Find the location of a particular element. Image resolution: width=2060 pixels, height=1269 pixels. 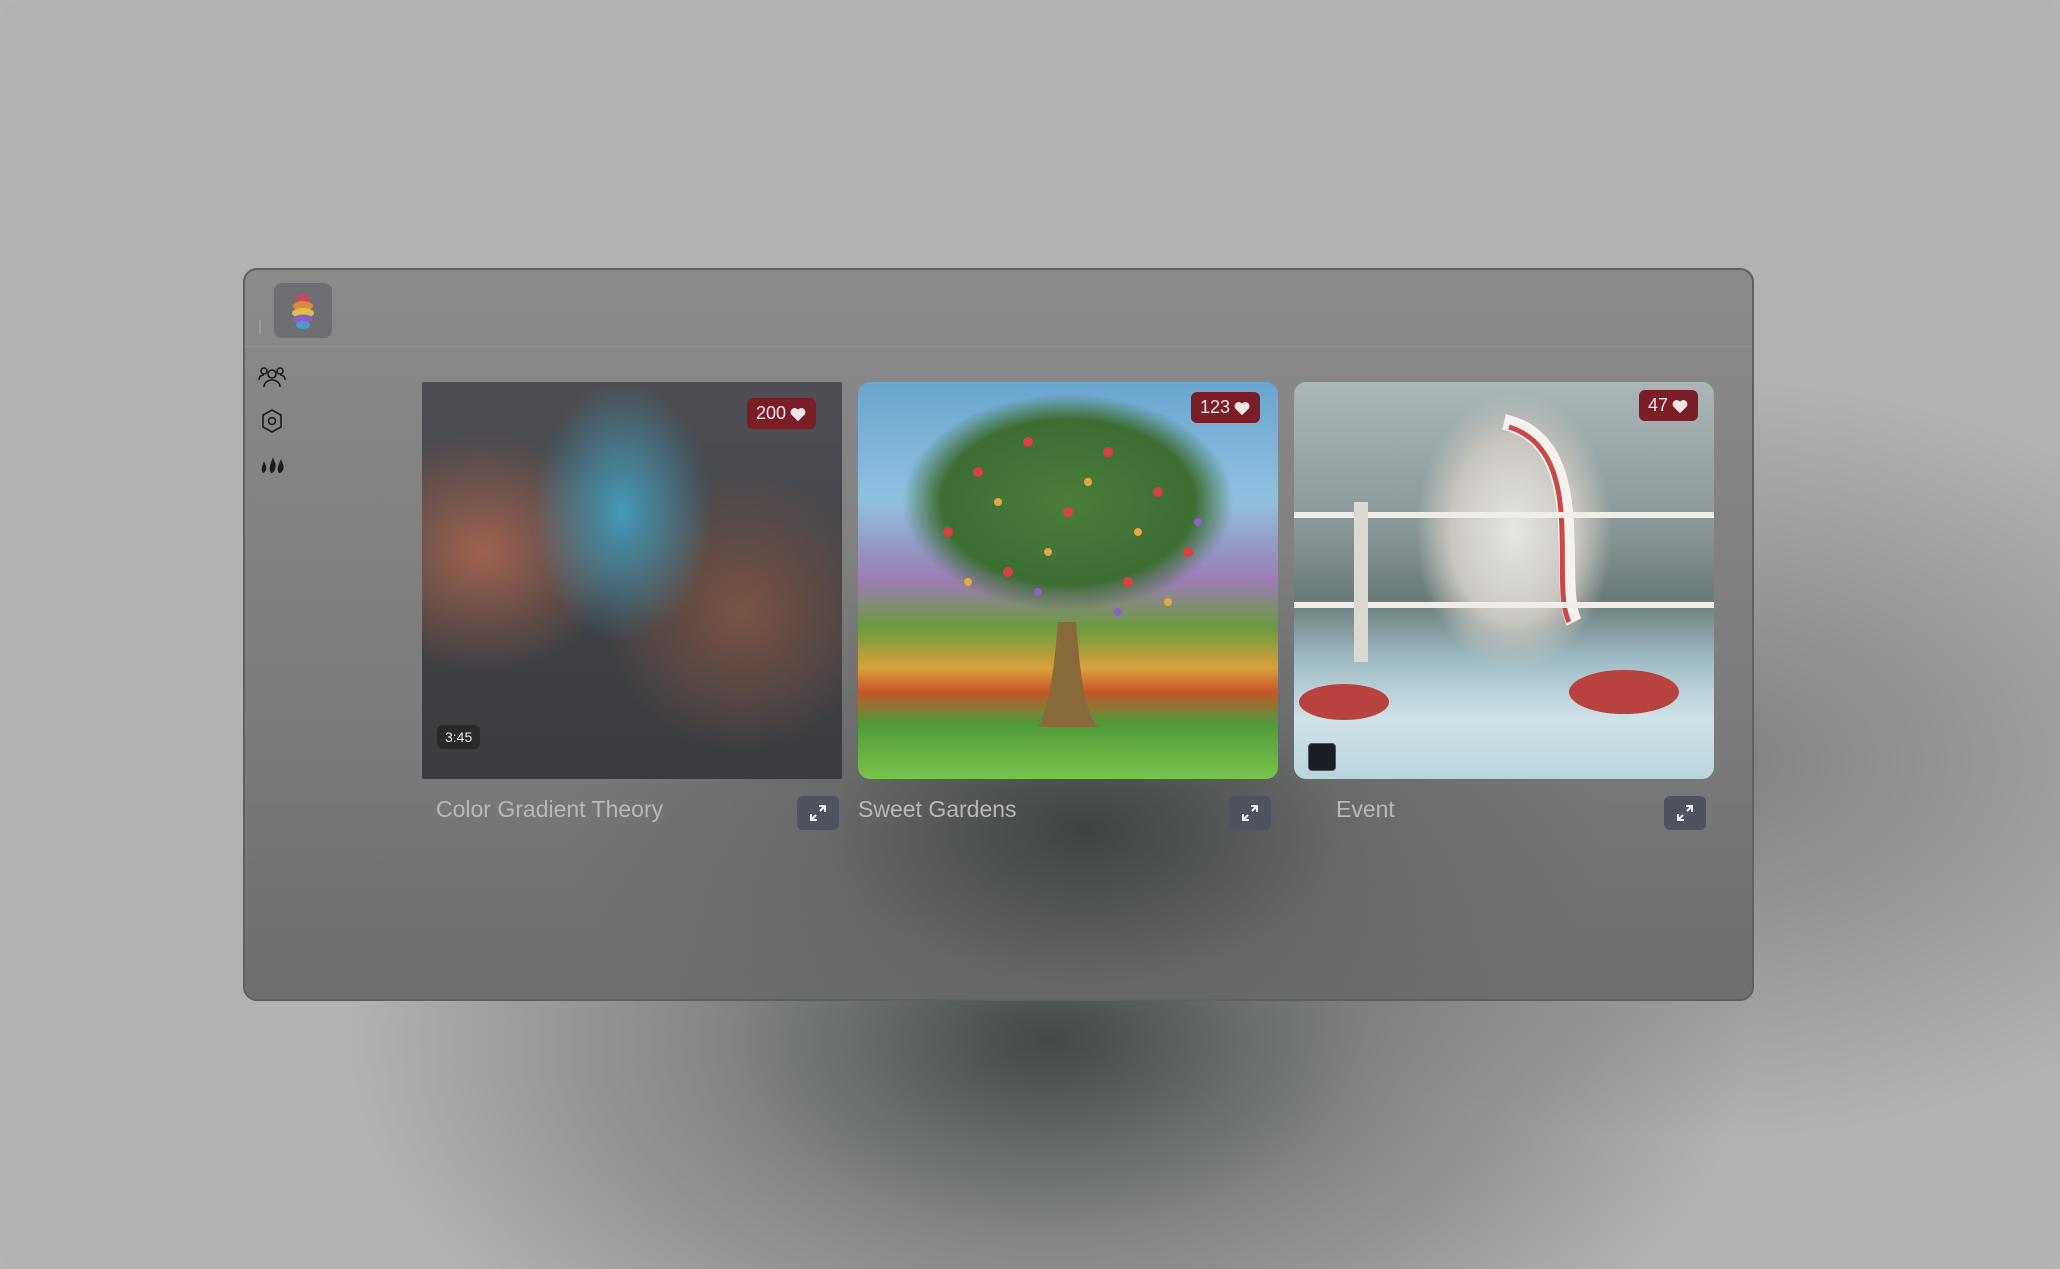

likes-count: 47 is located at coordinates (1657, 405).